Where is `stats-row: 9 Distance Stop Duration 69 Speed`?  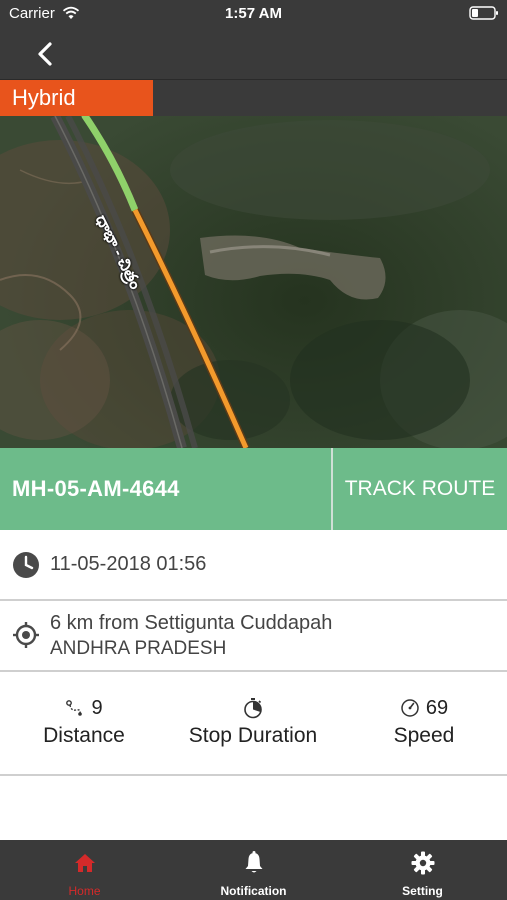 stats-row: 9 Distance Stop Duration 69 Speed is located at coordinates (253, 724).